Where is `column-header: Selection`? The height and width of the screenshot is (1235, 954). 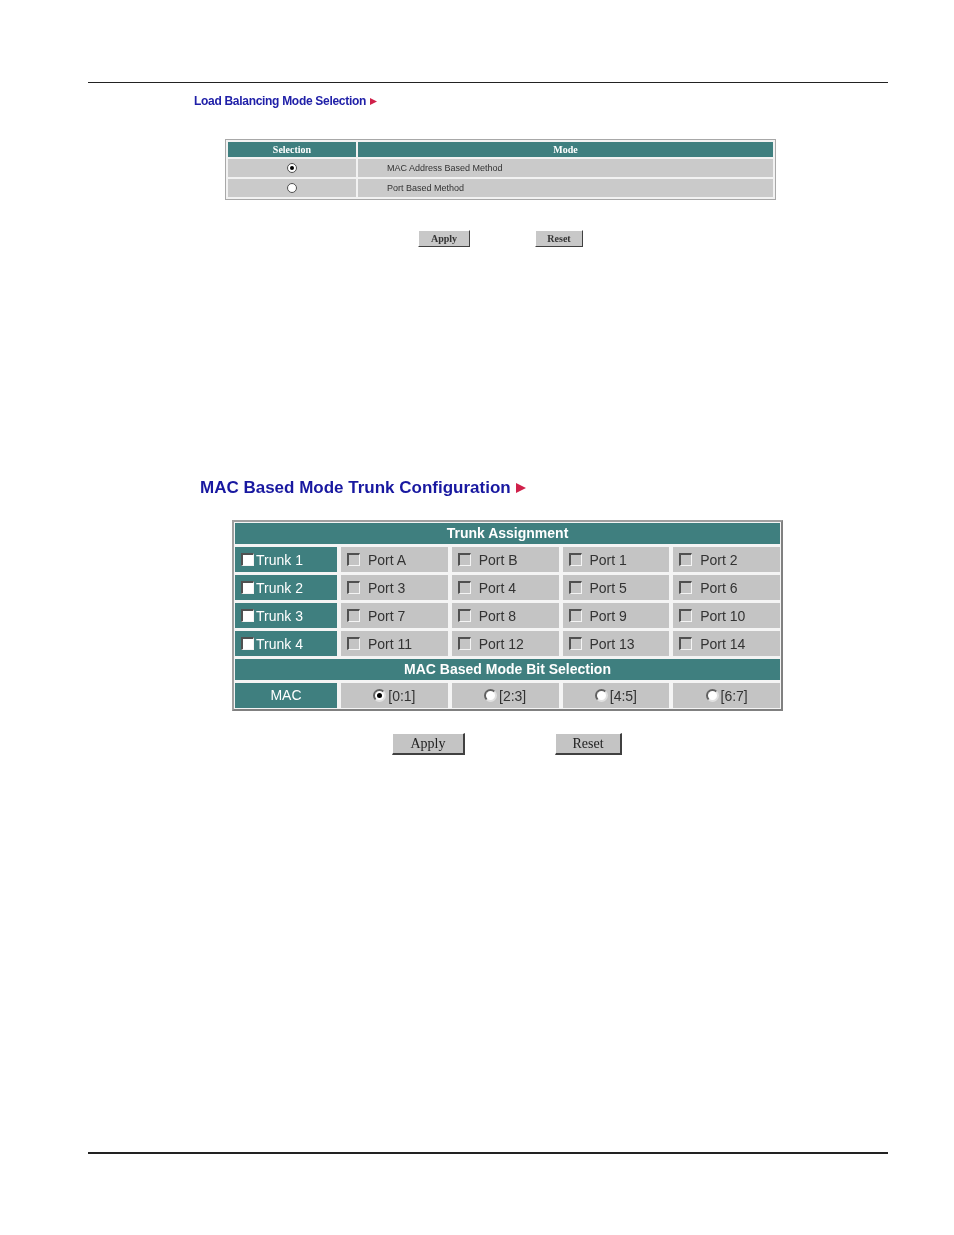
column-header: Selection is located at coordinates (292, 149).